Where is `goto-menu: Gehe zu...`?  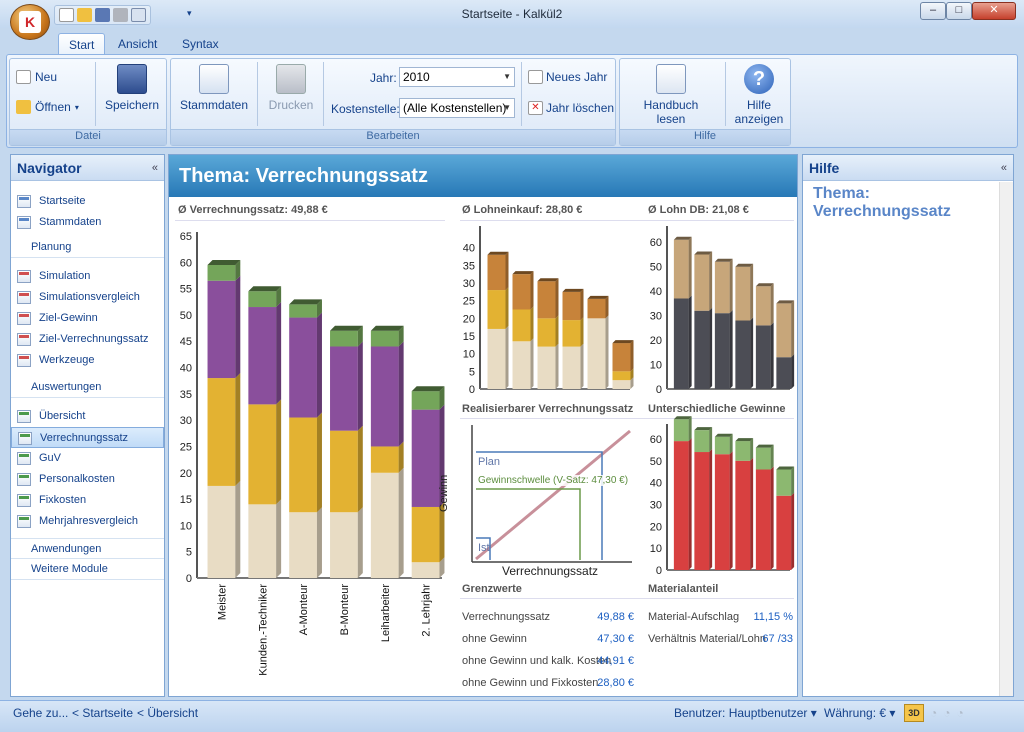
goto-menu: Gehe zu... is located at coordinates (40, 713).